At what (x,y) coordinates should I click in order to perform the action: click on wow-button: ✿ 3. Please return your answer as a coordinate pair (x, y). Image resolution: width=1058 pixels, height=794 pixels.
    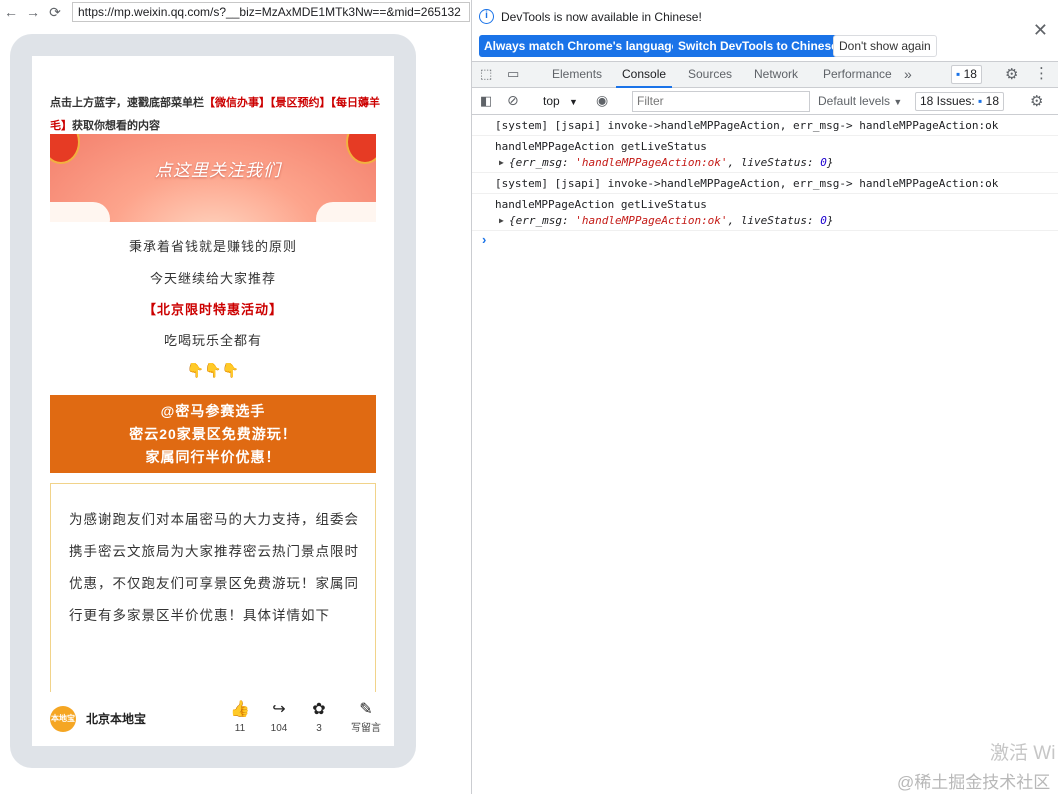
    Looking at the image, I should click on (319, 718).